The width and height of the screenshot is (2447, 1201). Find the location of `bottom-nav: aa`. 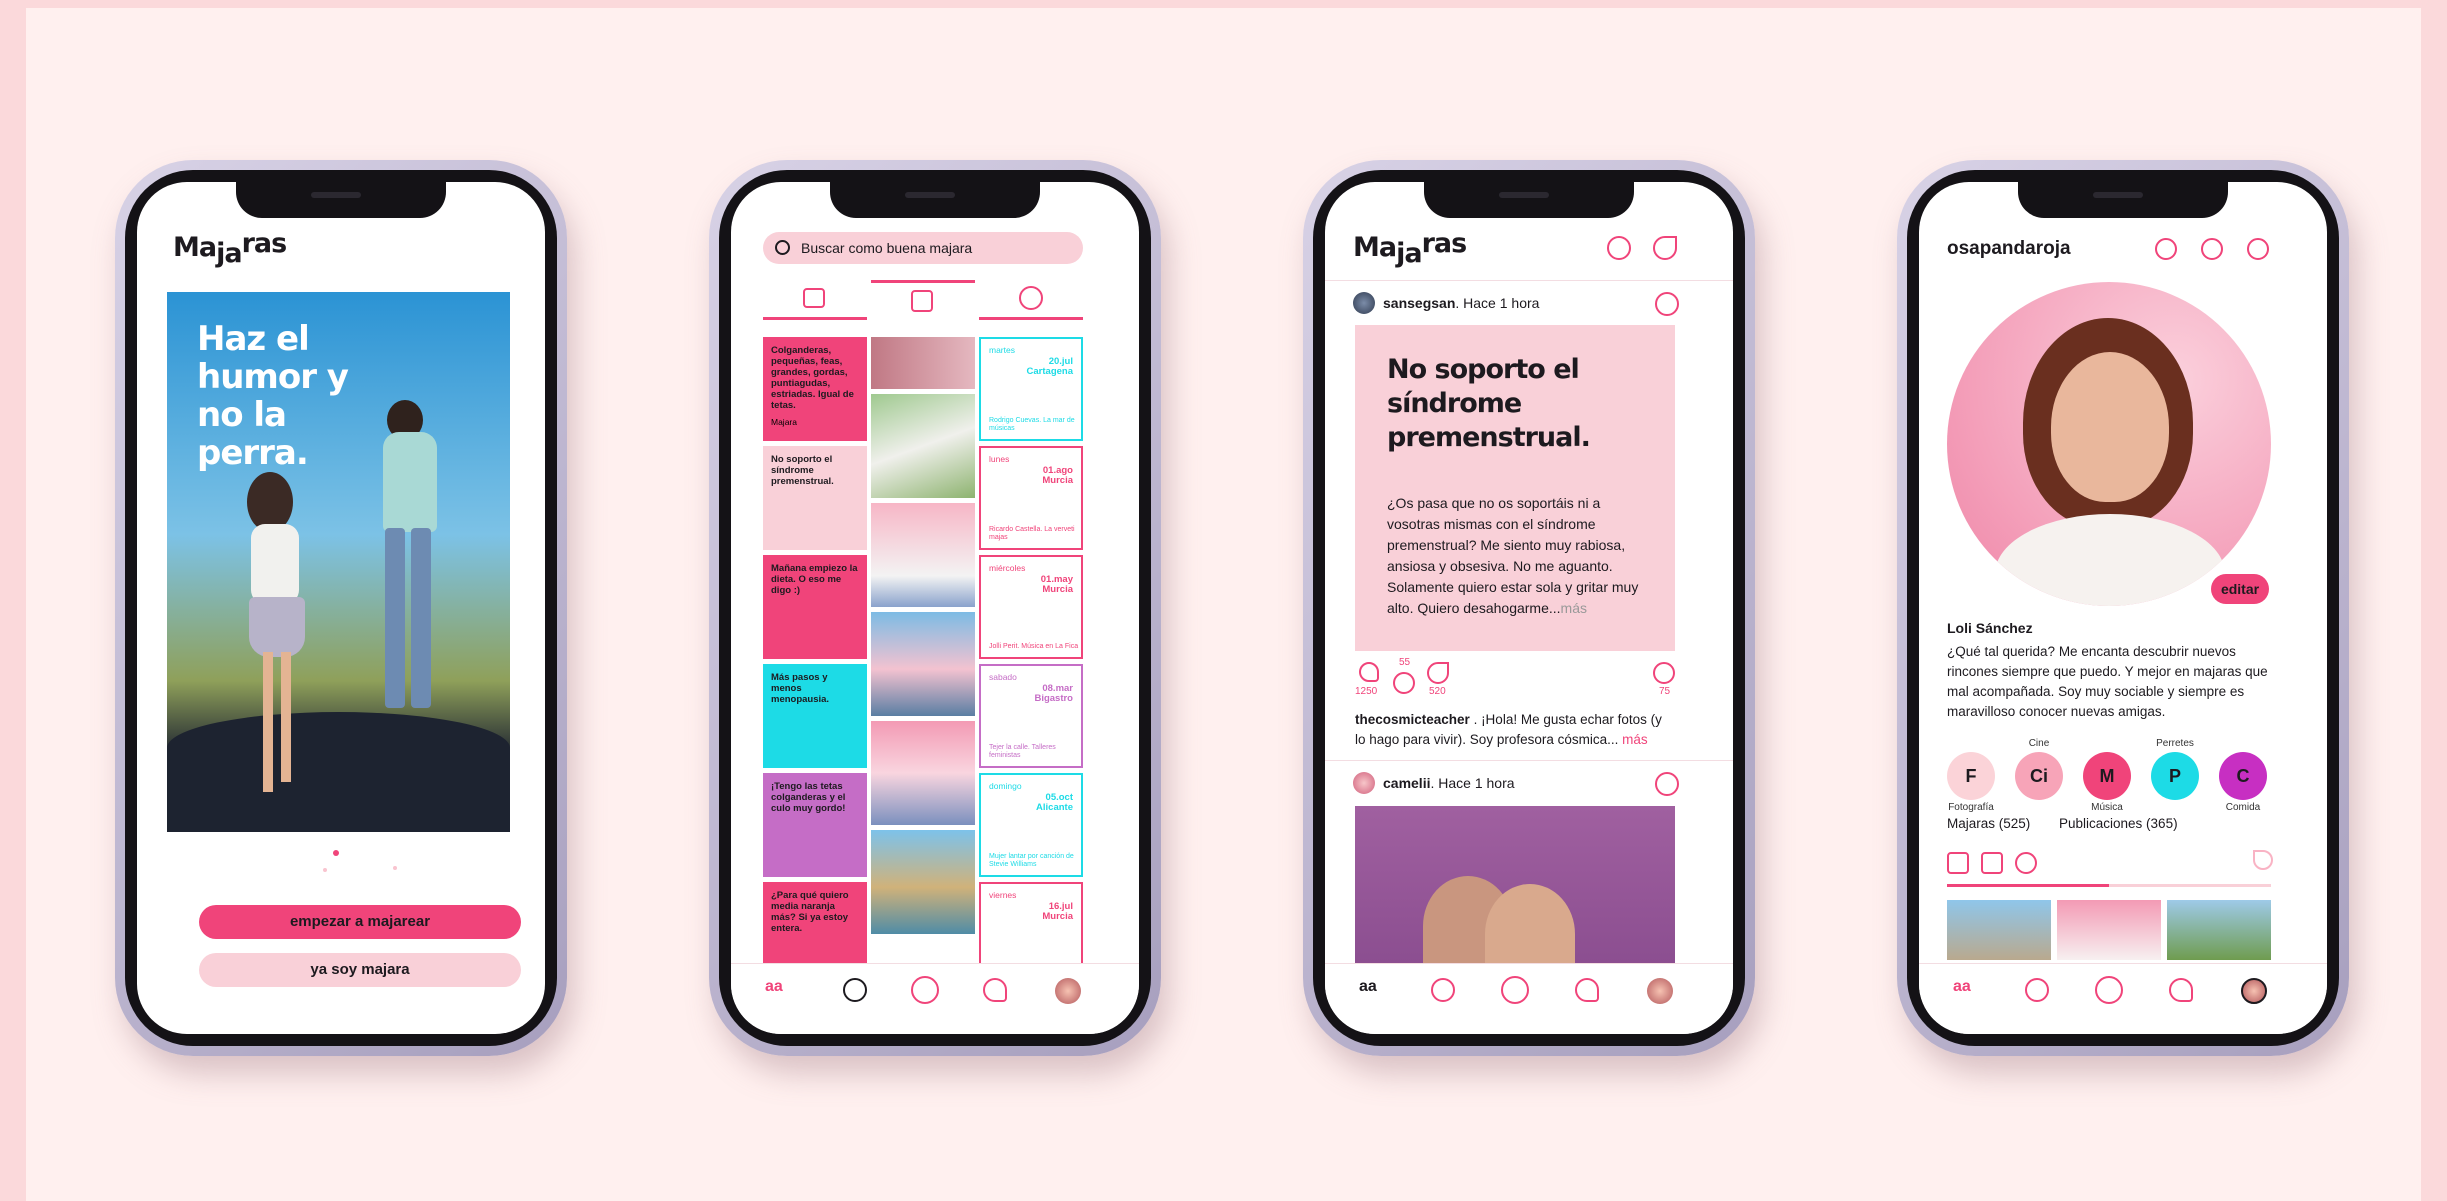

bottom-nav: aa is located at coordinates (2123, 998).